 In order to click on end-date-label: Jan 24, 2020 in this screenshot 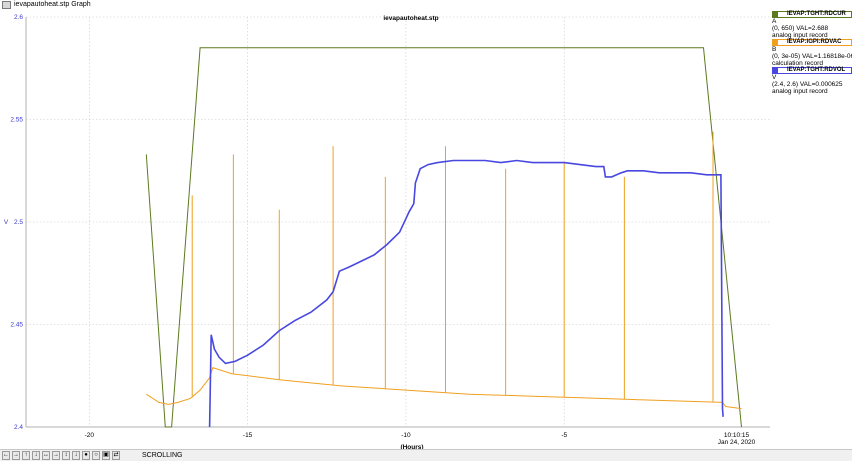, I will do `click(737, 442)`.